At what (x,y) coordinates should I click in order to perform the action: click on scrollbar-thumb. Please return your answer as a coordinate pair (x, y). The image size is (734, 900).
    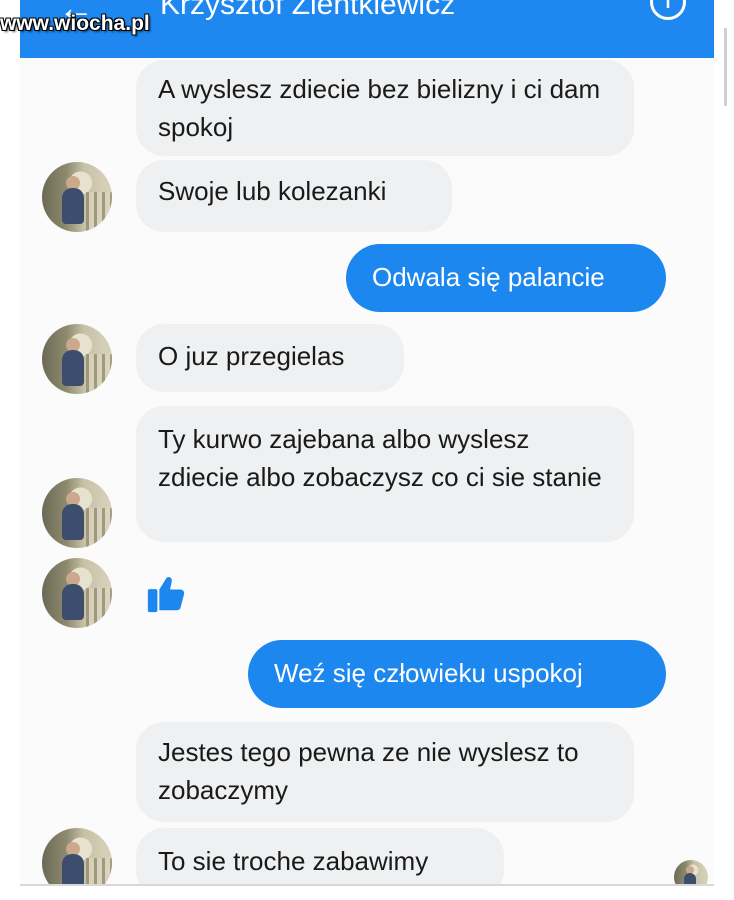
    Looking at the image, I should click on (725, 67).